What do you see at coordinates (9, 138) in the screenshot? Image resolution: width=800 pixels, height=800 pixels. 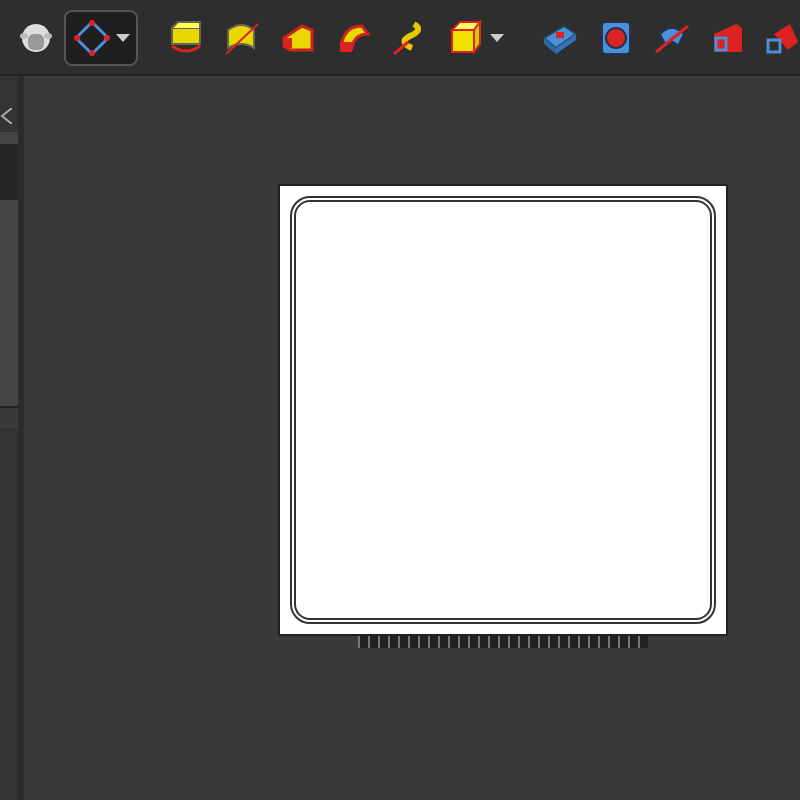 I see `panel-header` at bounding box center [9, 138].